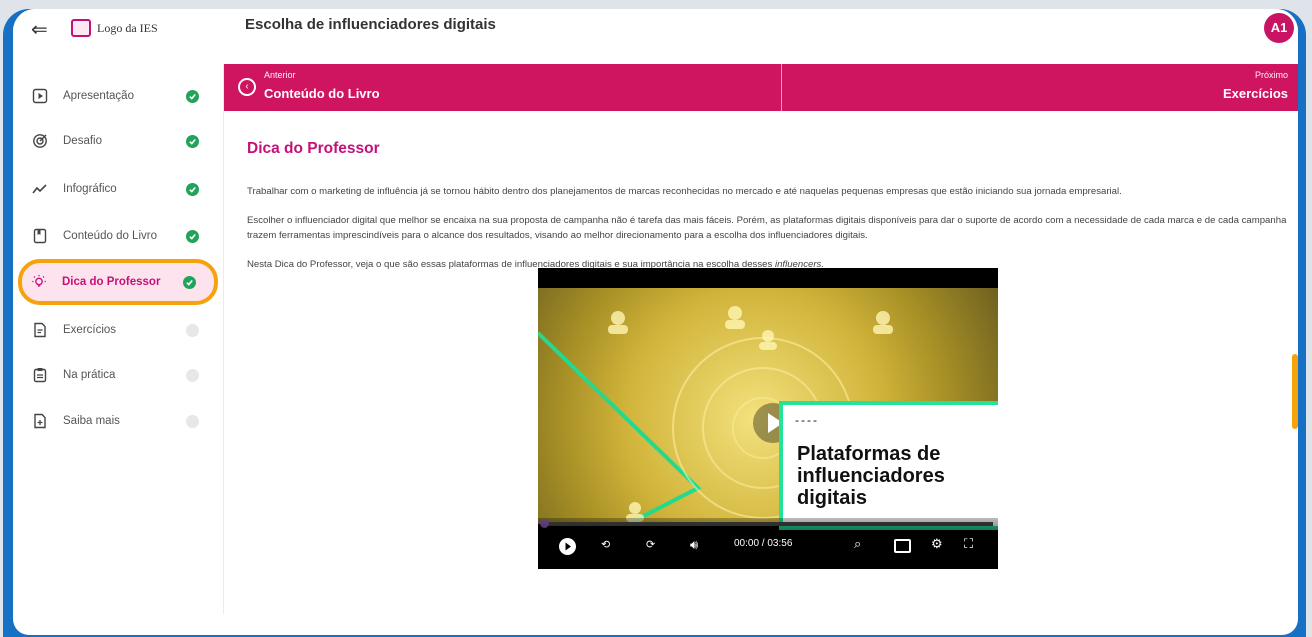  What do you see at coordinates (81, 28) in the screenshot?
I see `logo-icon` at bounding box center [81, 28].